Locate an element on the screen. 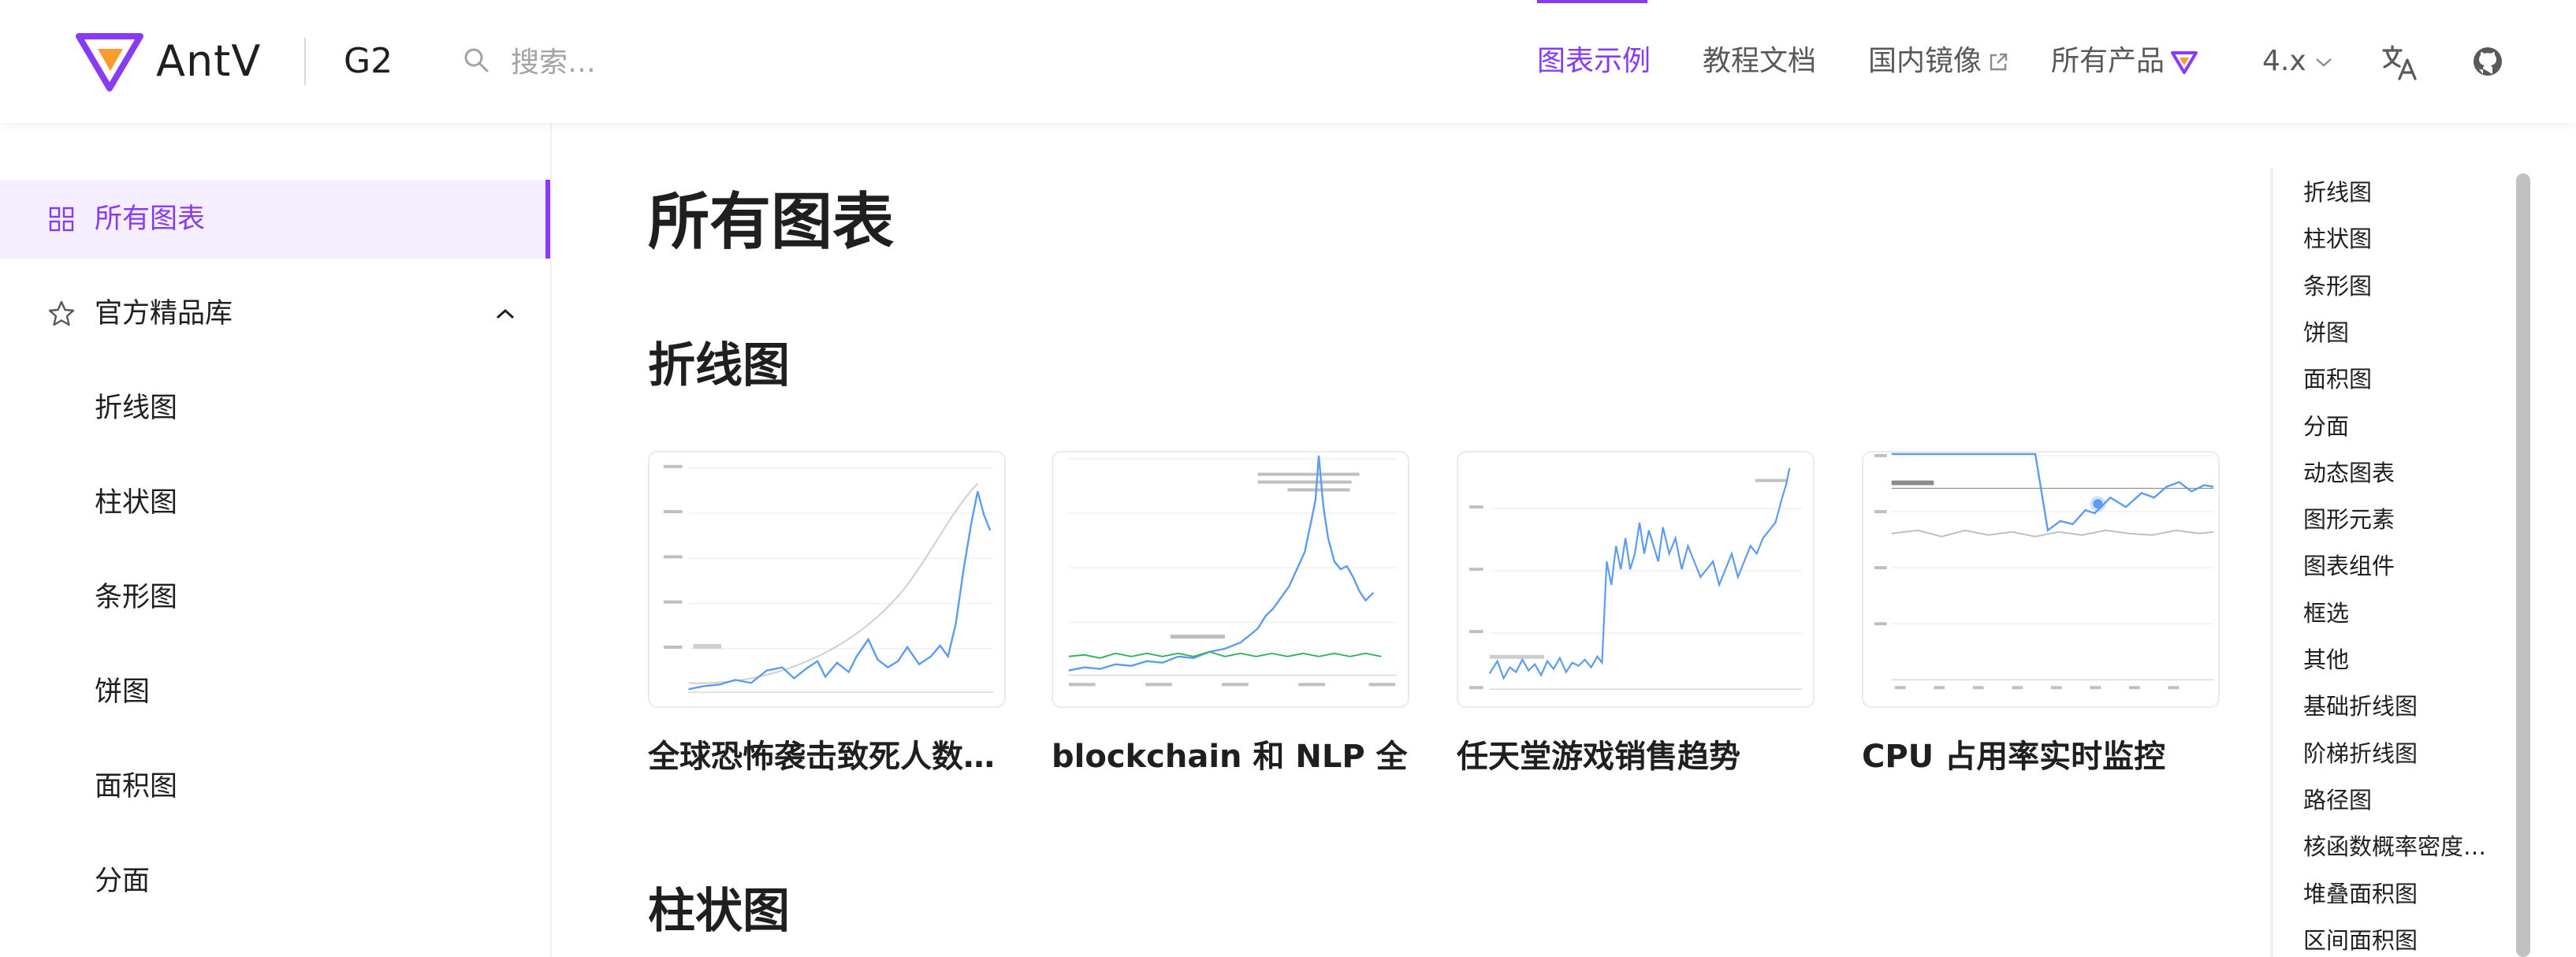  chart-card-cpu is located at coordinates (2041, 579).